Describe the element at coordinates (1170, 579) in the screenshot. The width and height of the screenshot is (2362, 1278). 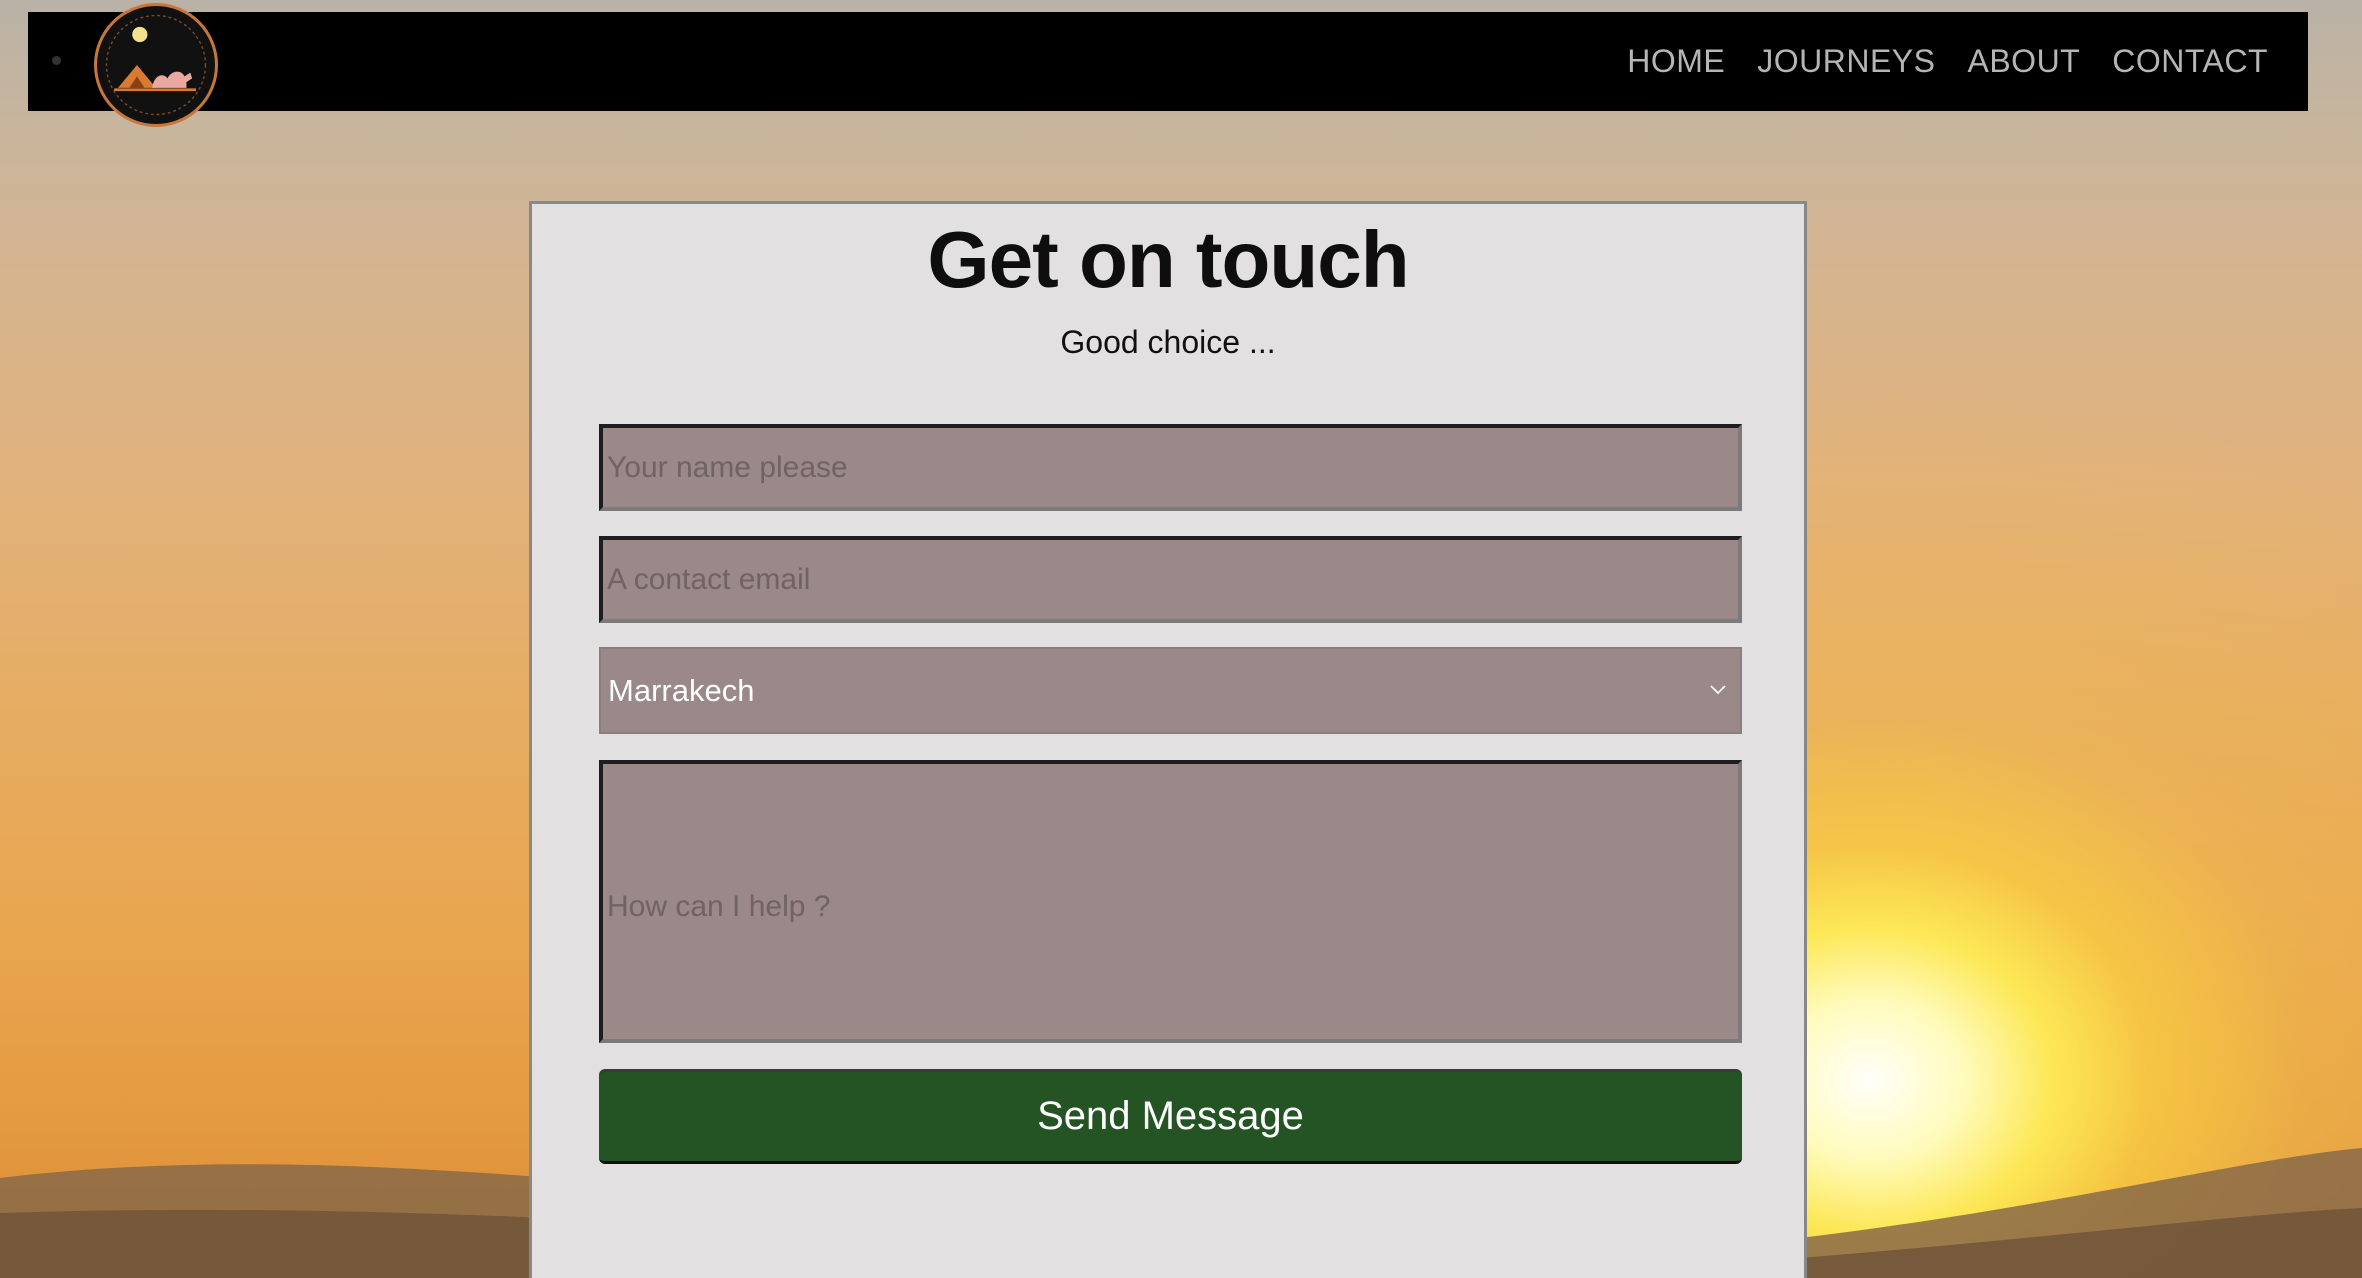
I see `email-input` at that location.